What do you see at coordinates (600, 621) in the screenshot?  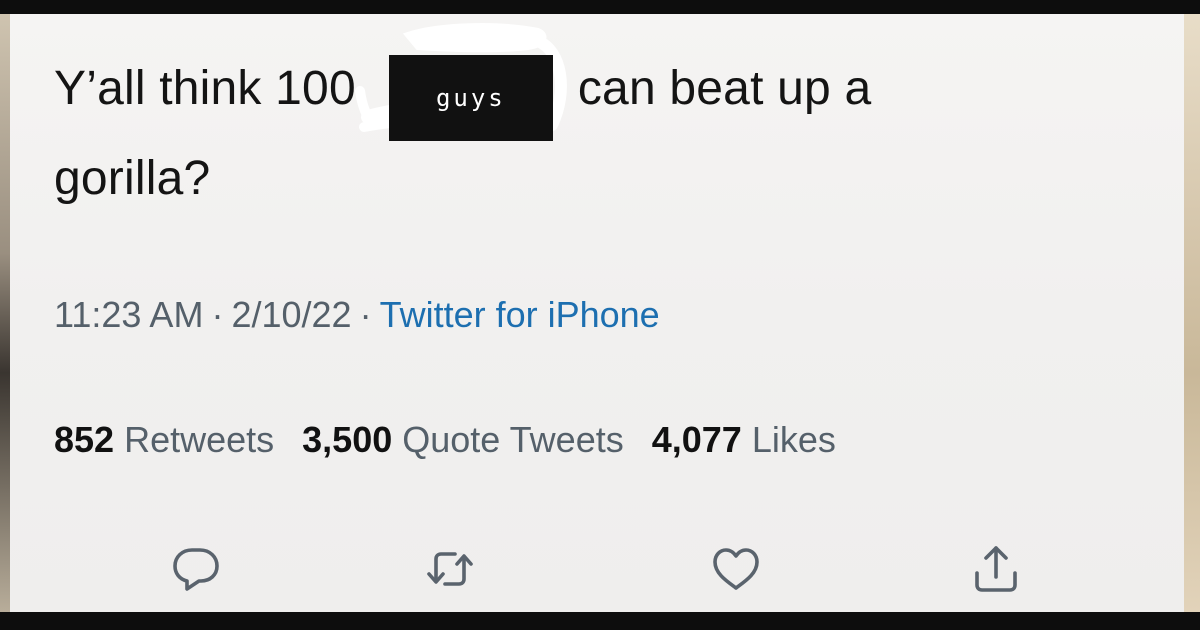 I see `photo-frame-bottom` at bounding box center [600, 621].